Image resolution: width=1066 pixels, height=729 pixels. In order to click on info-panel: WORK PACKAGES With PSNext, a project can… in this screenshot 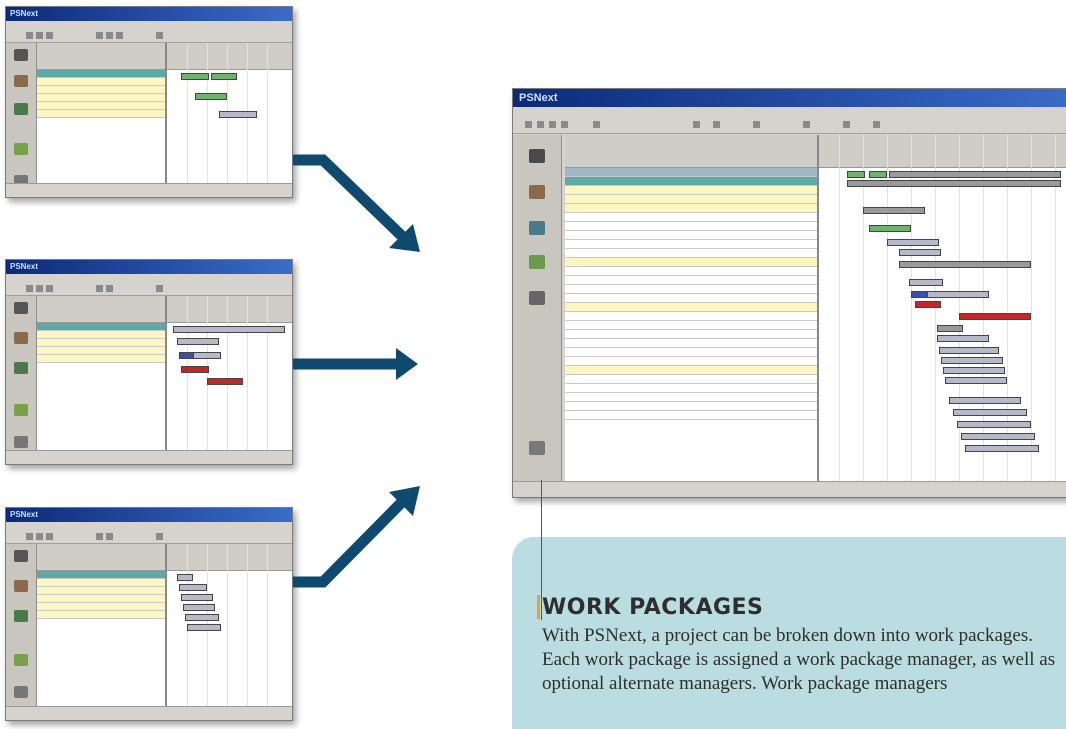, I will do `click(789, 633)`.